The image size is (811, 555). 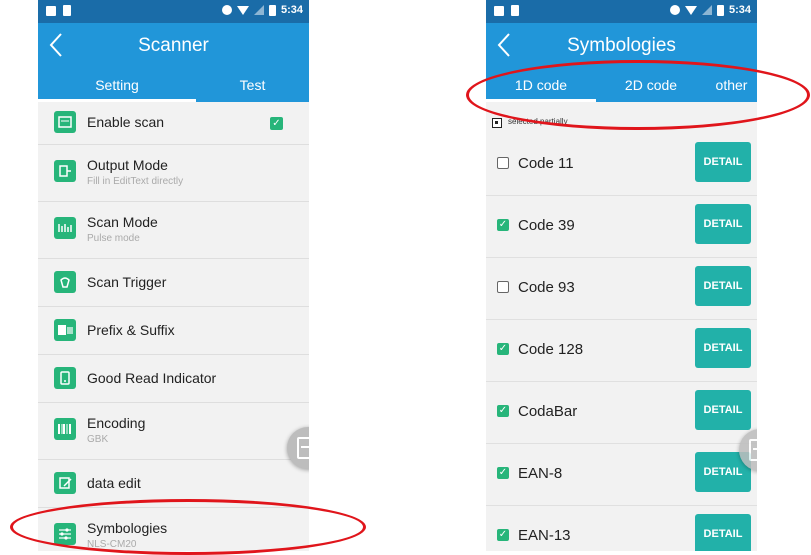 I want to click on app-bar: Symbologies, so click(x=621, y=45).